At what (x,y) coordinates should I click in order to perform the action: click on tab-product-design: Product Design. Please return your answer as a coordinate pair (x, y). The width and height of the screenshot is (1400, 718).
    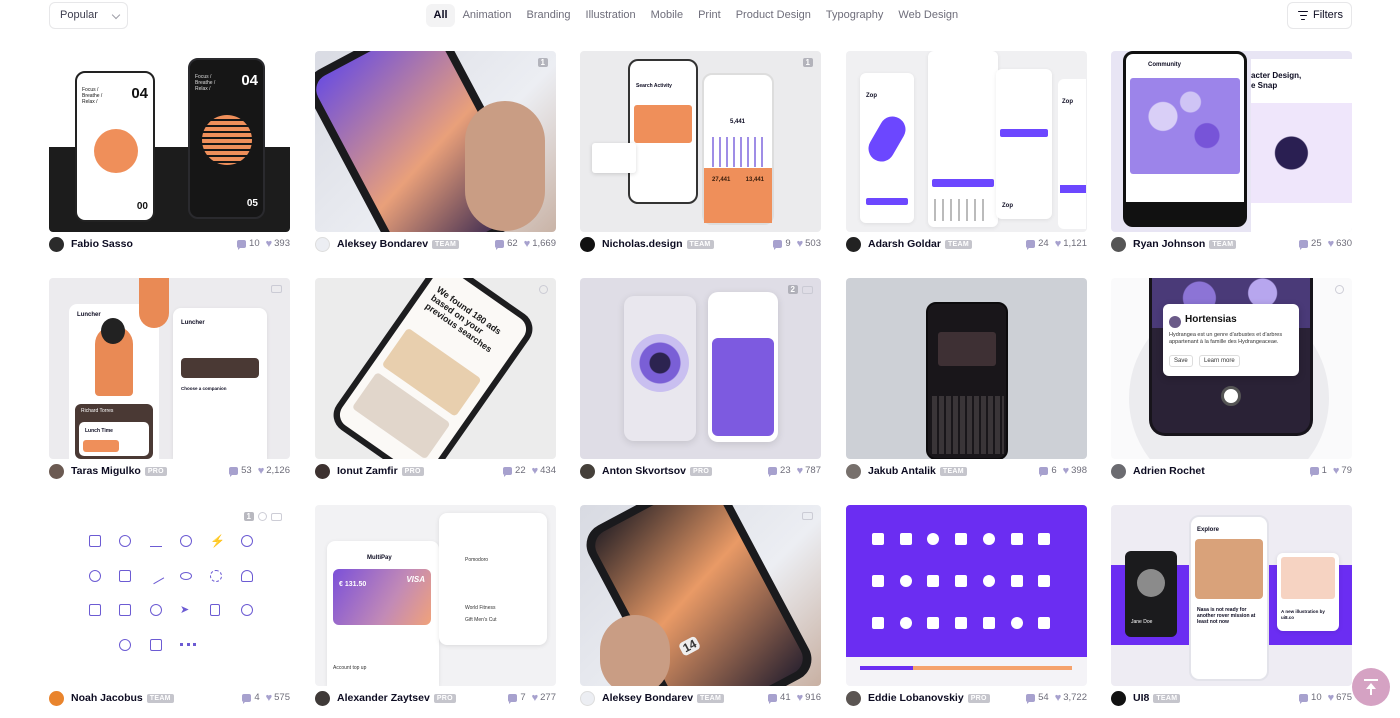
    Looking at the image, I should click on (773, 15).